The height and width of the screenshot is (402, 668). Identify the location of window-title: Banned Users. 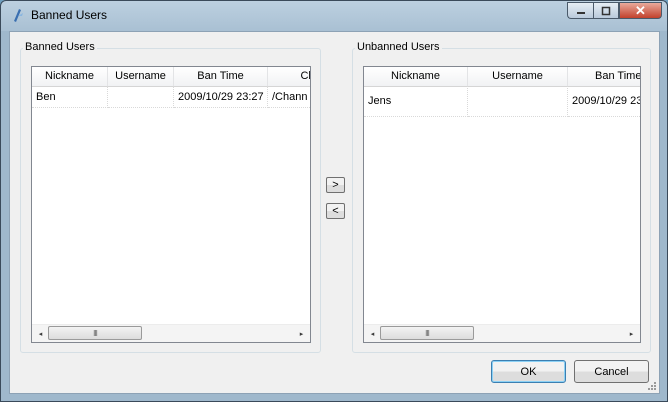
(69, 15).